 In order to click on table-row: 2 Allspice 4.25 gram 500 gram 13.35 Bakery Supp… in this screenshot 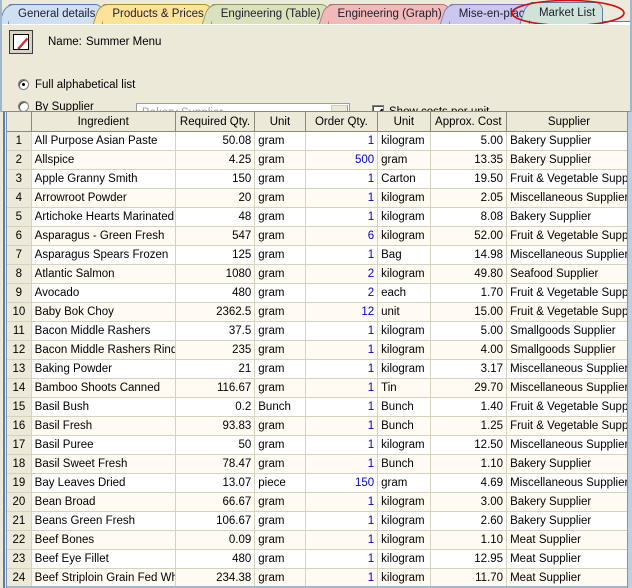, I will do `click(319, 160)`.